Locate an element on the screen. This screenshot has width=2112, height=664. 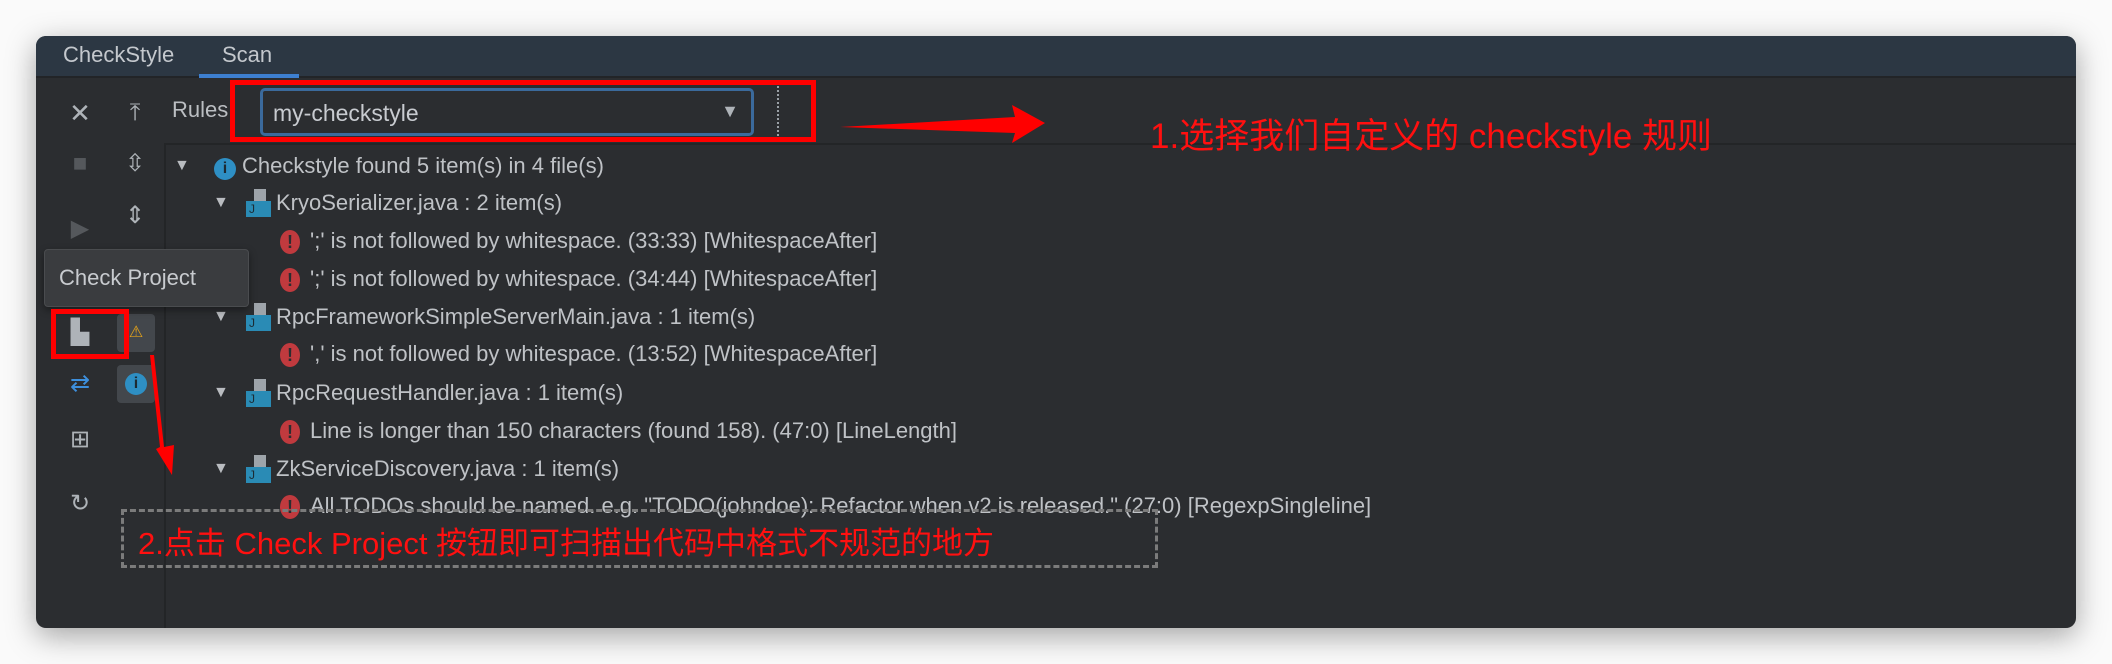
file-row: ▼ RpcRequestHandler.java : 1 item(s) is located at coordinates (418, 393).